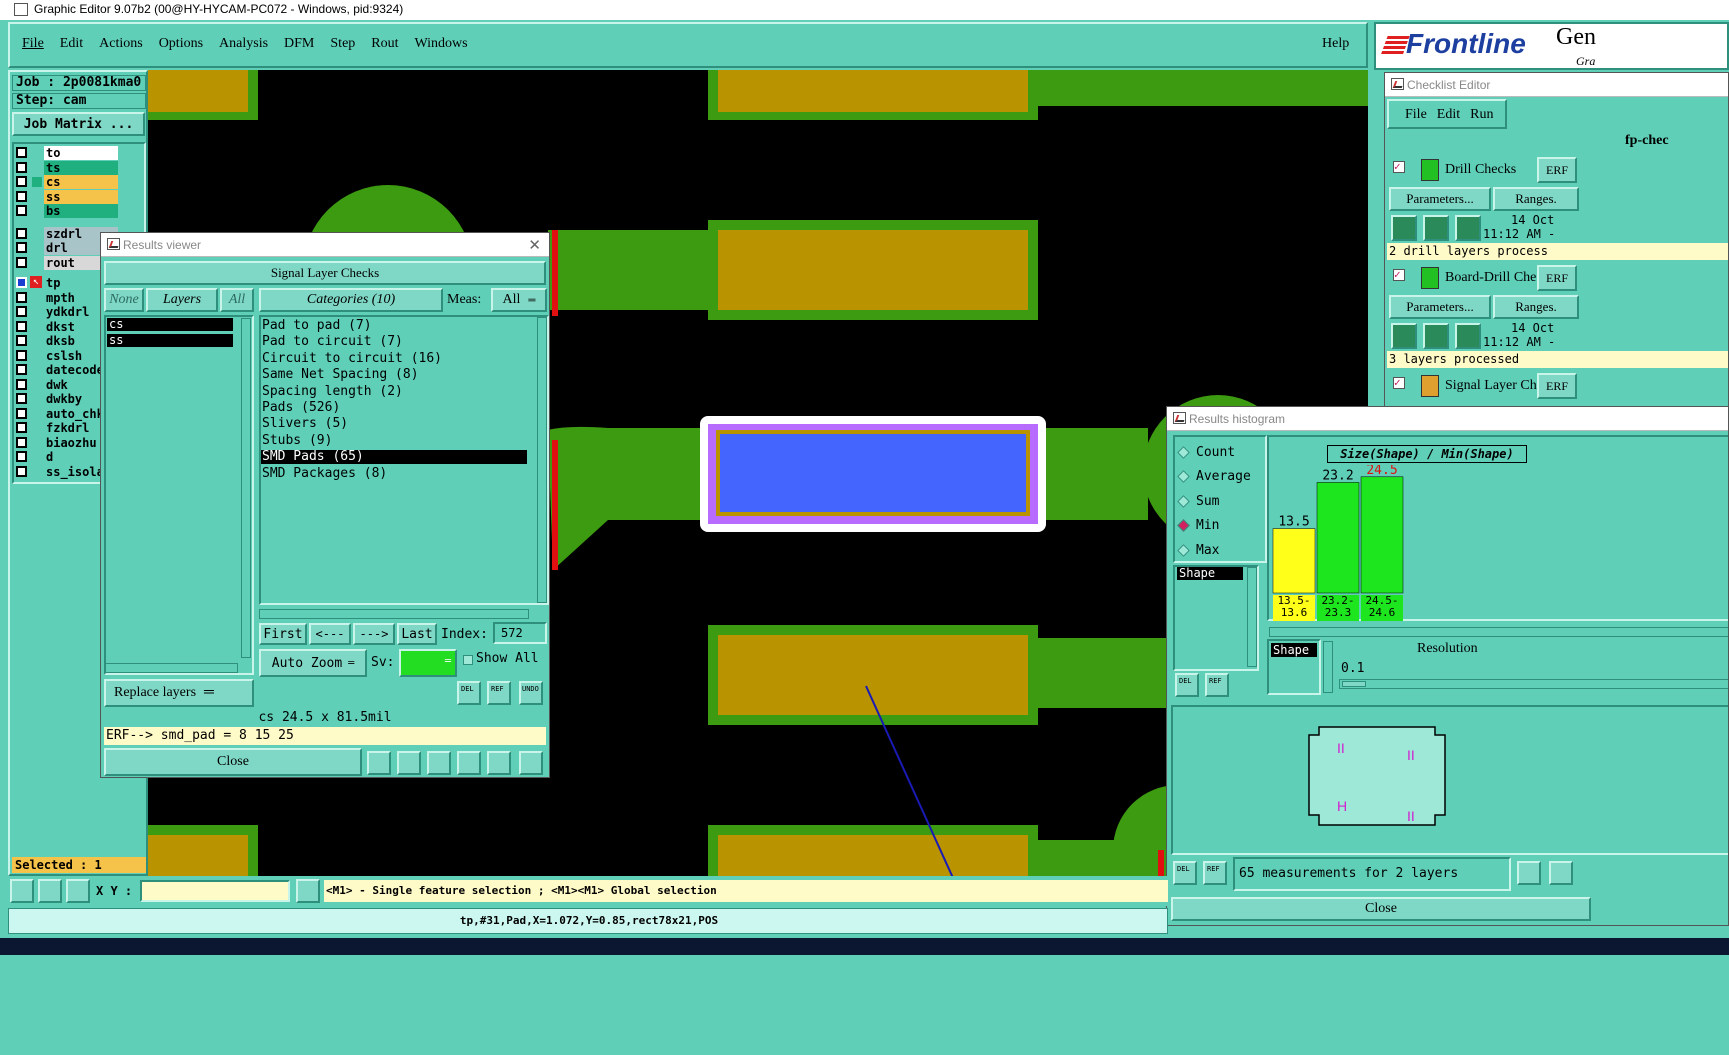 This screenshot has height=1055, width=1729. What do you see at coordinates (428, 663) in the screenshot?
I see `sv-color-dropdown: ═` at bounding box center [428, 663].